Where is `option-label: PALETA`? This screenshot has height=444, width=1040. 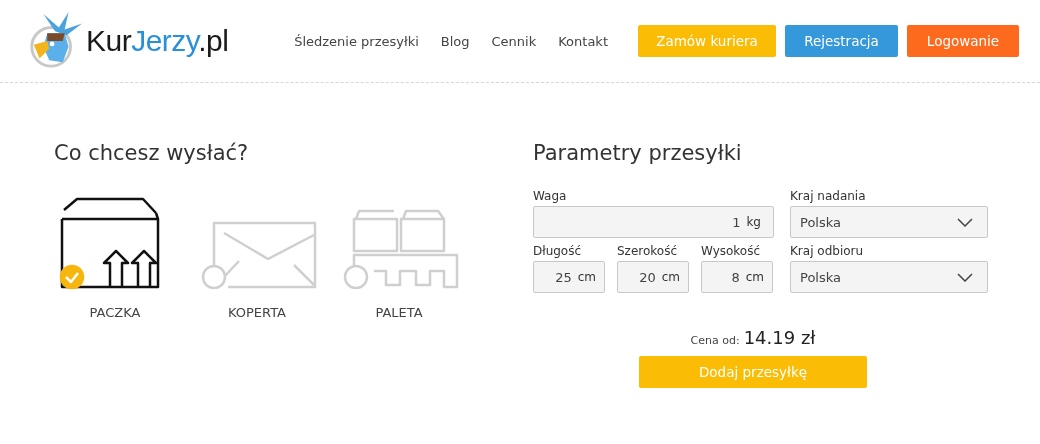 option-label: PALETA is located at coordinates (399, 312).